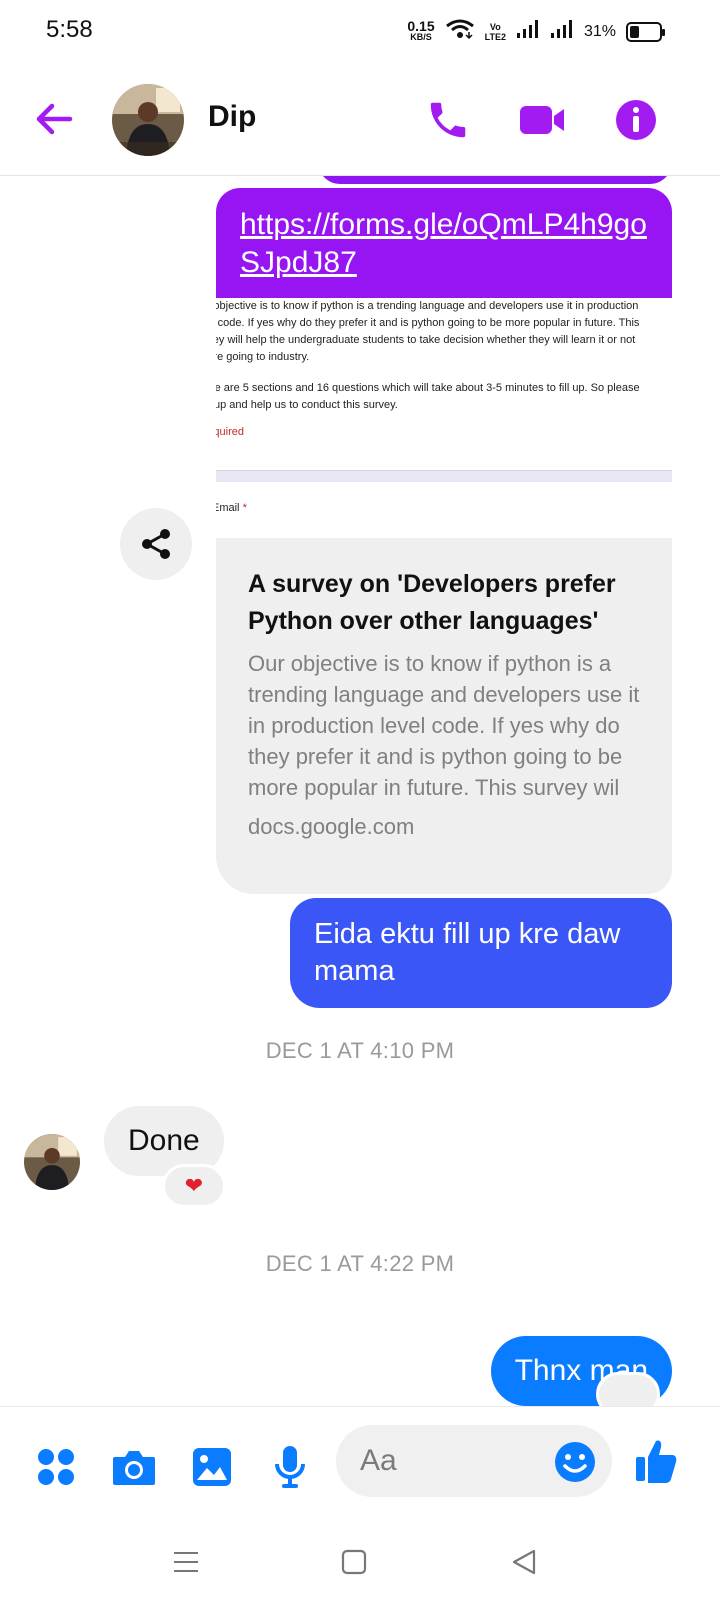  Describe the element at coordinates (495, 31) in the screenshot. I see `volte-indicator: Vo LTE2` at that location.